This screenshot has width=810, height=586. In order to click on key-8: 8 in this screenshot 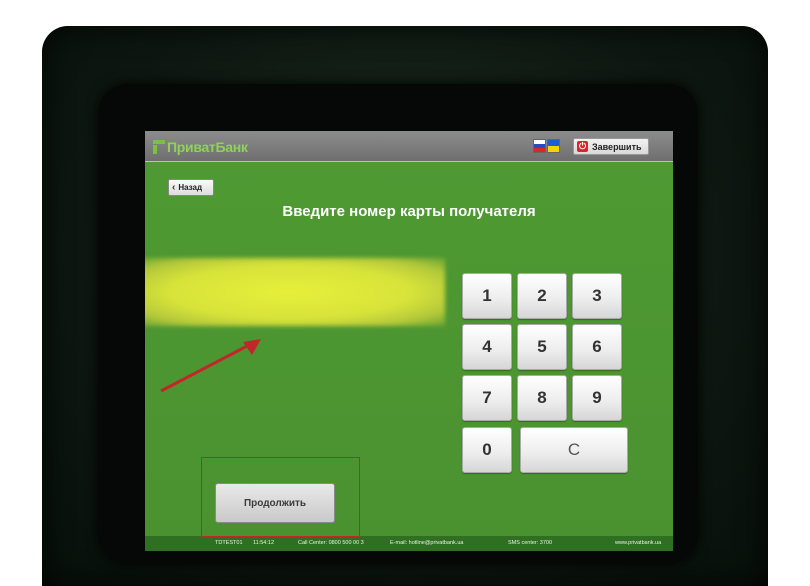, I will do `click(542, 398)`.